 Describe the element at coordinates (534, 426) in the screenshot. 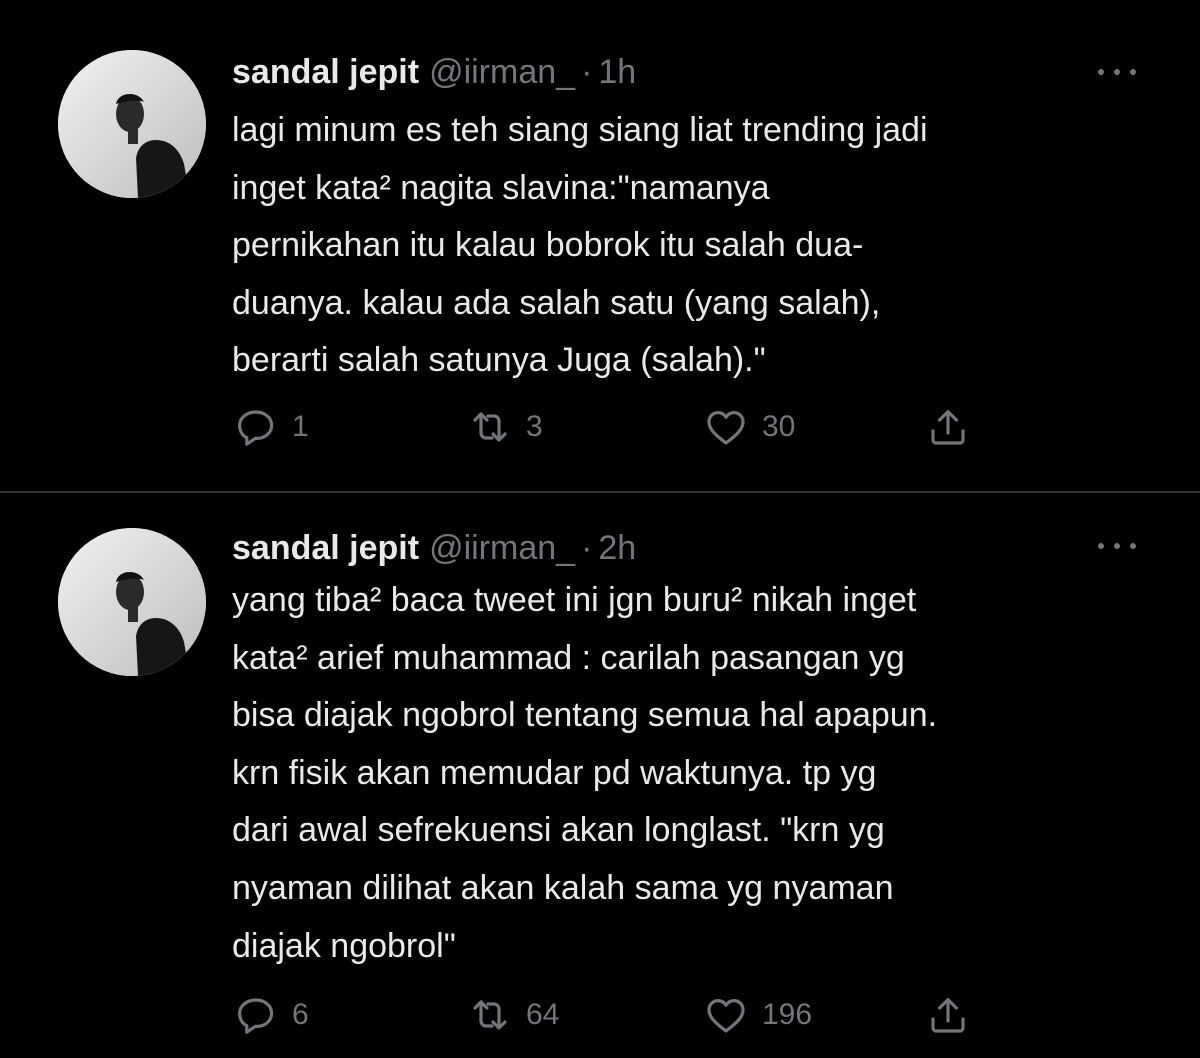

I see `retweet-count: 3` at that location.